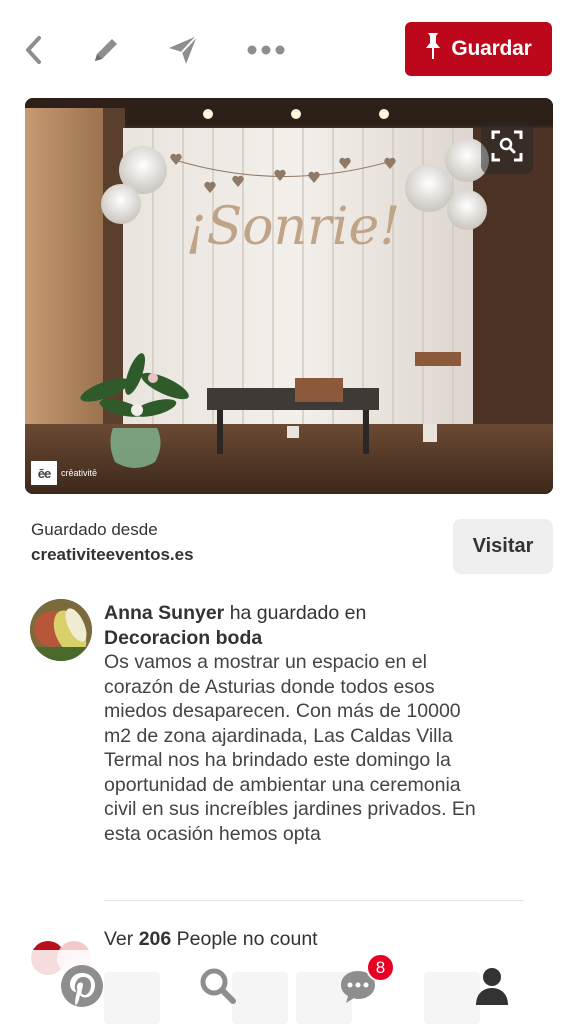 Image resolution: width=576 pixels, height=1024 pixels. I want to click on divider, so click(314, 900).